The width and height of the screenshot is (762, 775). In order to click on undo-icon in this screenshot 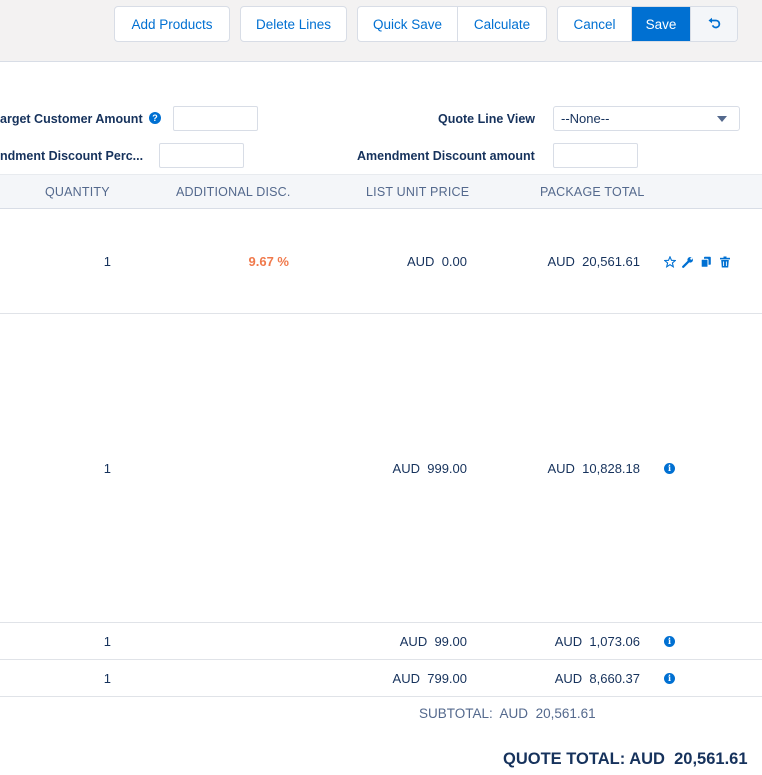, I will do `click(714, 23)`.